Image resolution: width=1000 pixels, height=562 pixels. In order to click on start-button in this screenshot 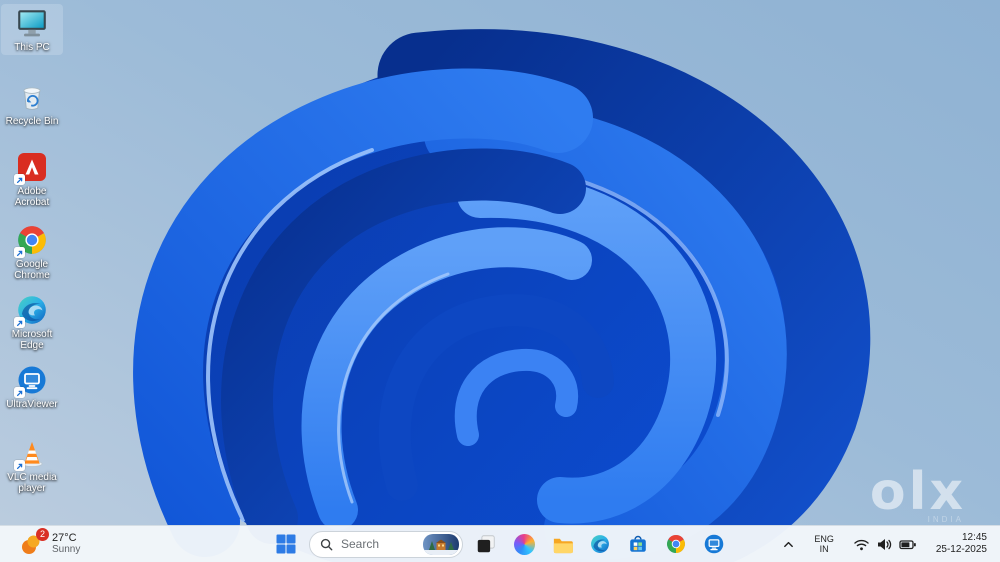, I will do `click(286, 544)`.